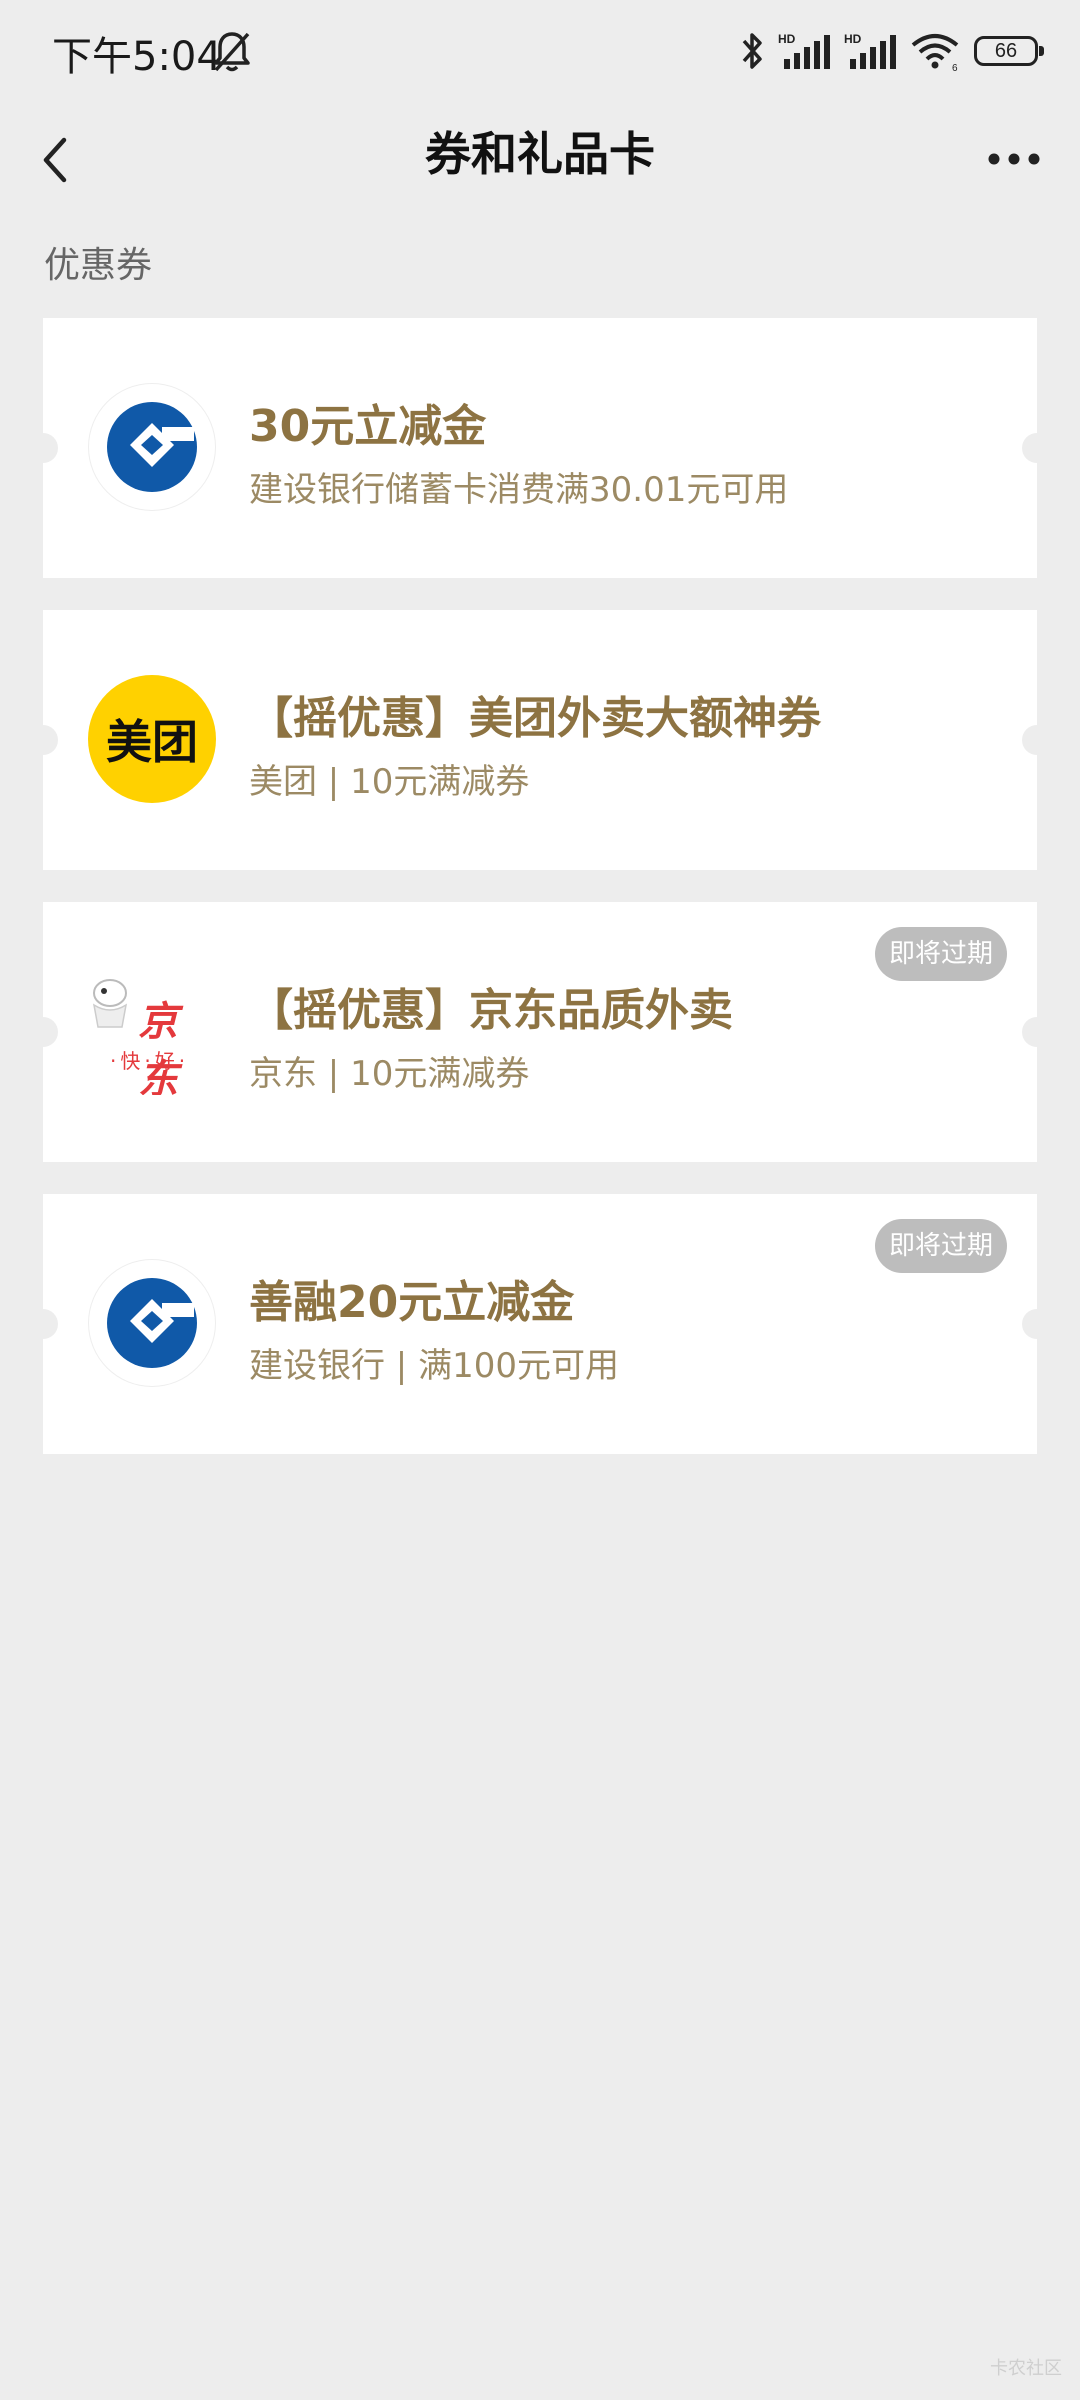 The height and width of the screenshot is (2400, 1080). Describe the element at coordinates (935, 52) in the screenshot. I see `wifi-icon: 6` at that location.